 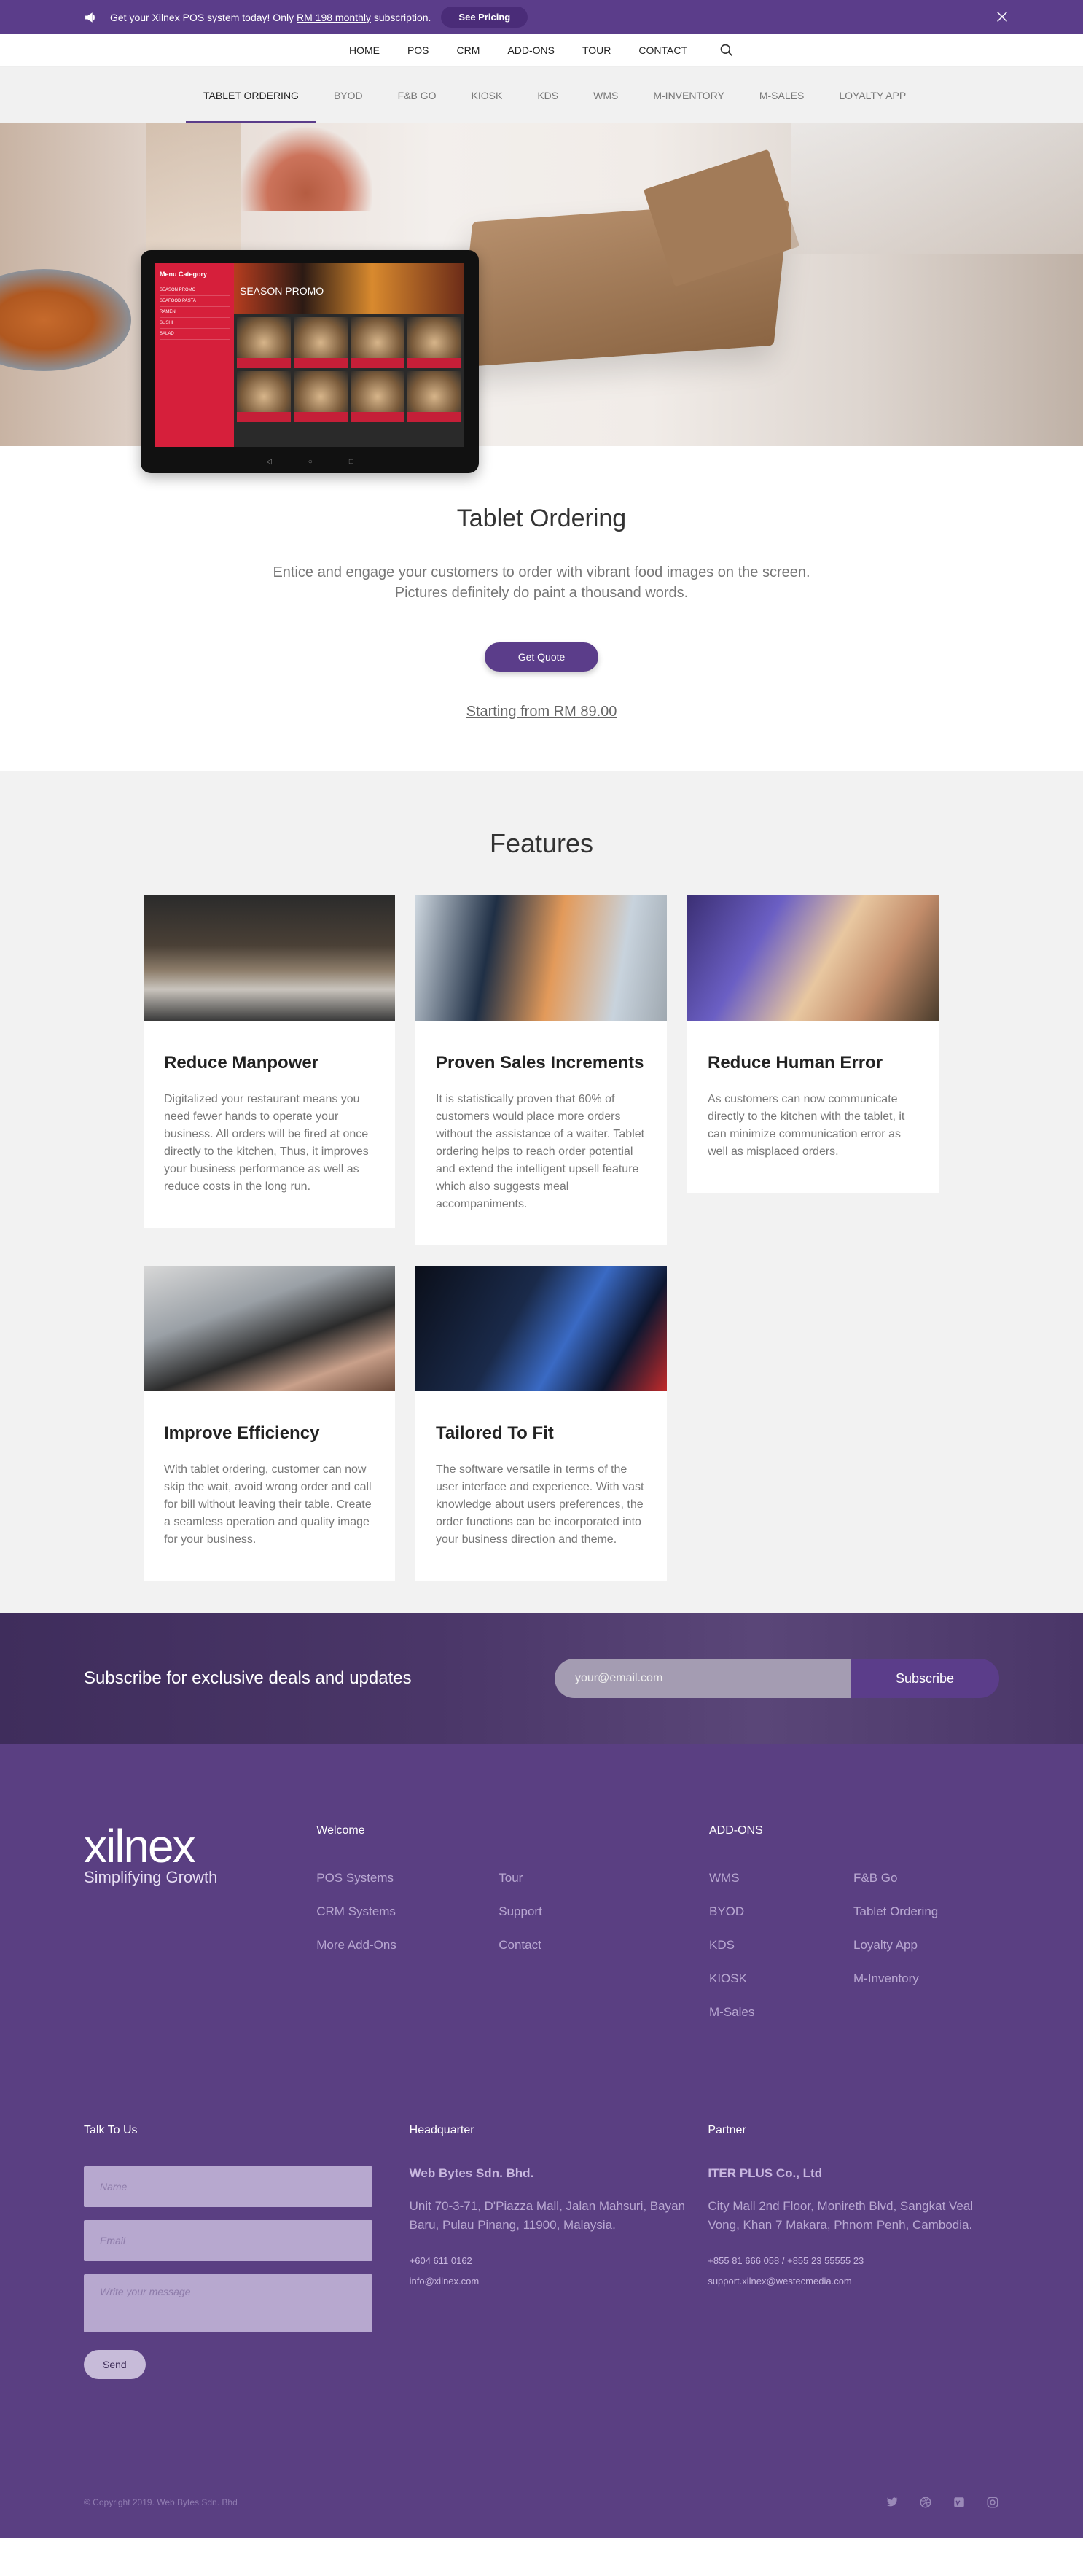 I want to click on partner-email: support.xilnex@westecmedia.com, so click(x=853, y=2281).